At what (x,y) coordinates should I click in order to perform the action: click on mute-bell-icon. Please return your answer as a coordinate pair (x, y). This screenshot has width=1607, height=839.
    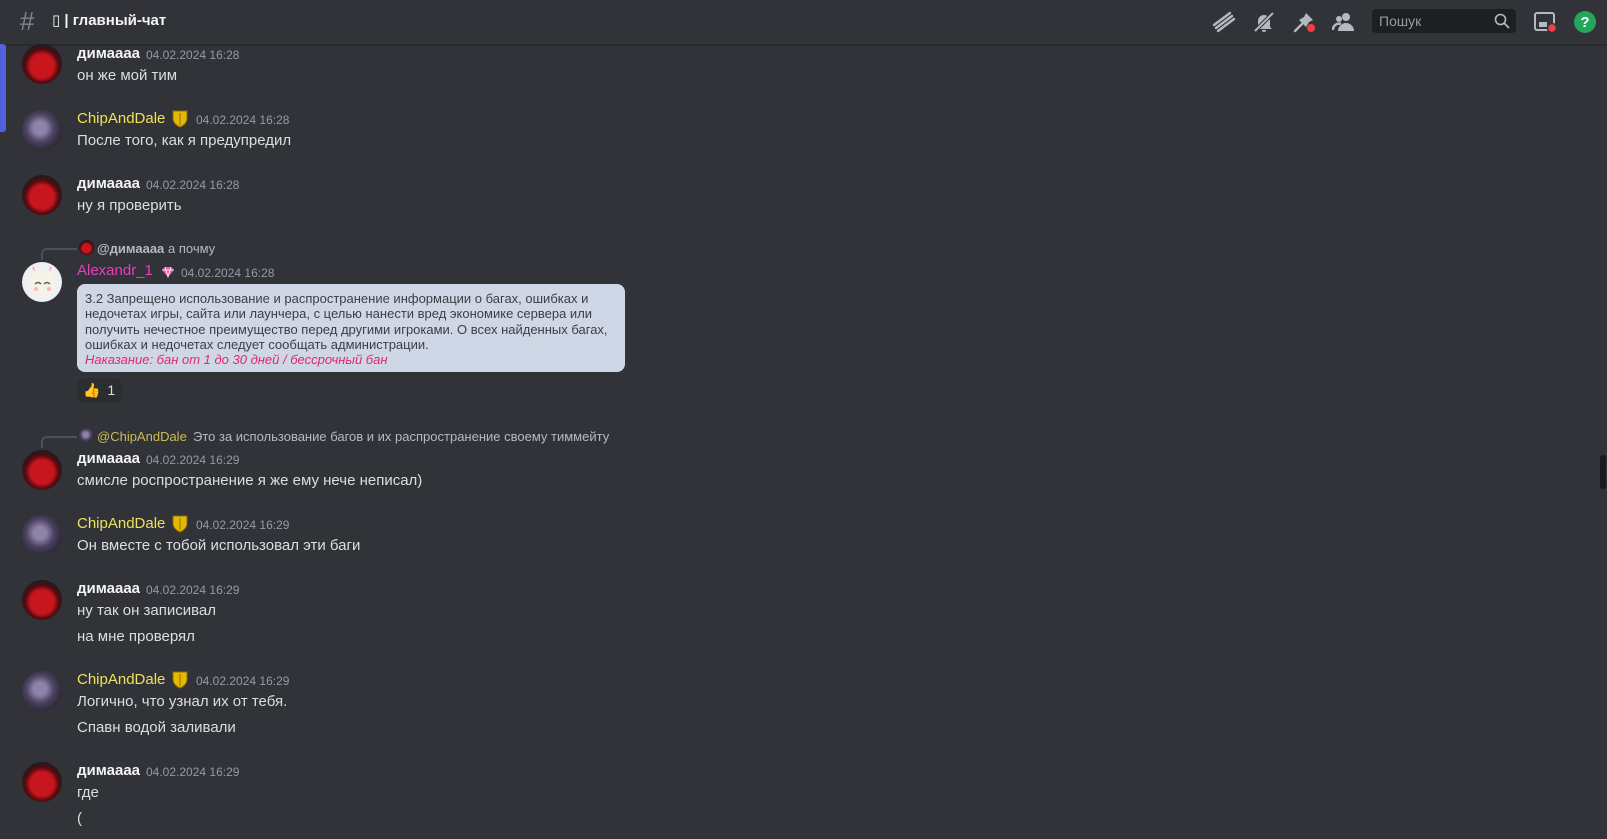
    Looking at the image, I should click on (1264, 22).